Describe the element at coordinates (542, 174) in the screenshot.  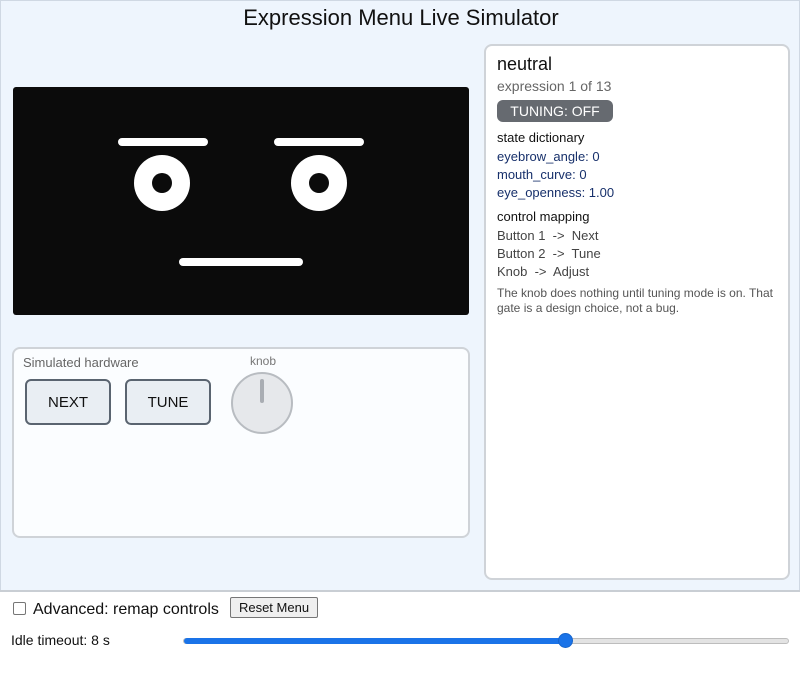
I see `state-mouth-curve: mouth_curve: 0` at that location.